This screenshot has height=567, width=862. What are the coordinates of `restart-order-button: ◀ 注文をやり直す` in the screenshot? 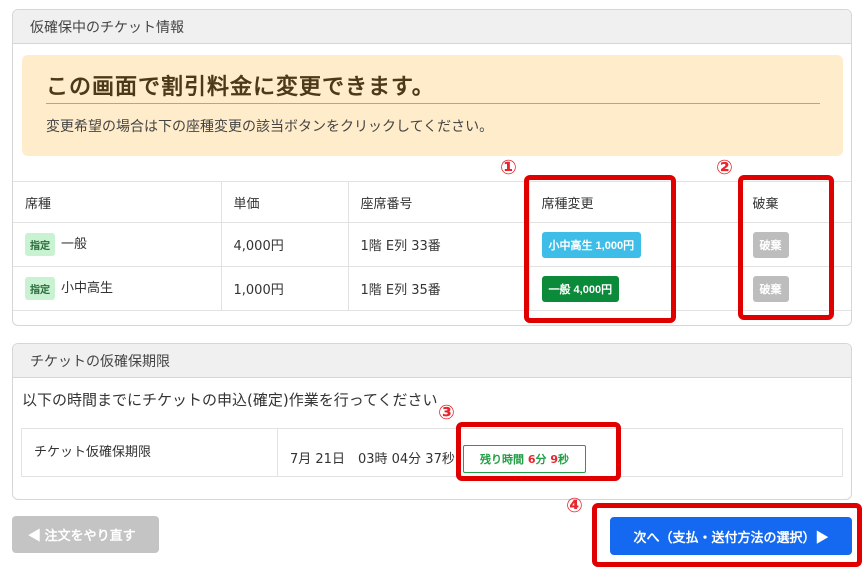 It's located at (85, 534).